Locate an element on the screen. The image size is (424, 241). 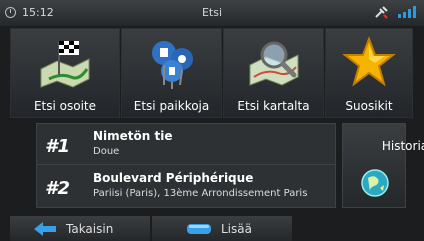
find-on-map-button: Etsi kartalta is located at coordinates (273, 73).